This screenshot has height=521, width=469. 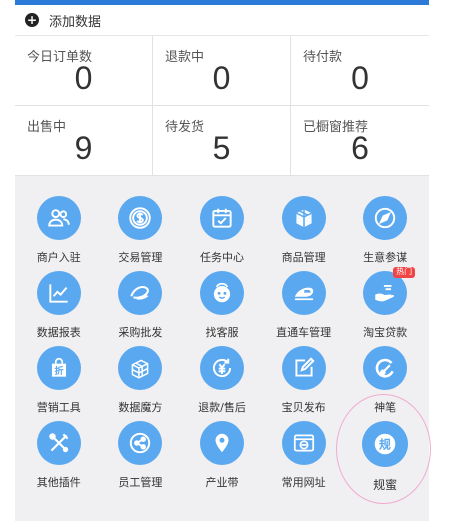 I want to click on tool-common-urls: 常用网址, so click(x=304, y=458).